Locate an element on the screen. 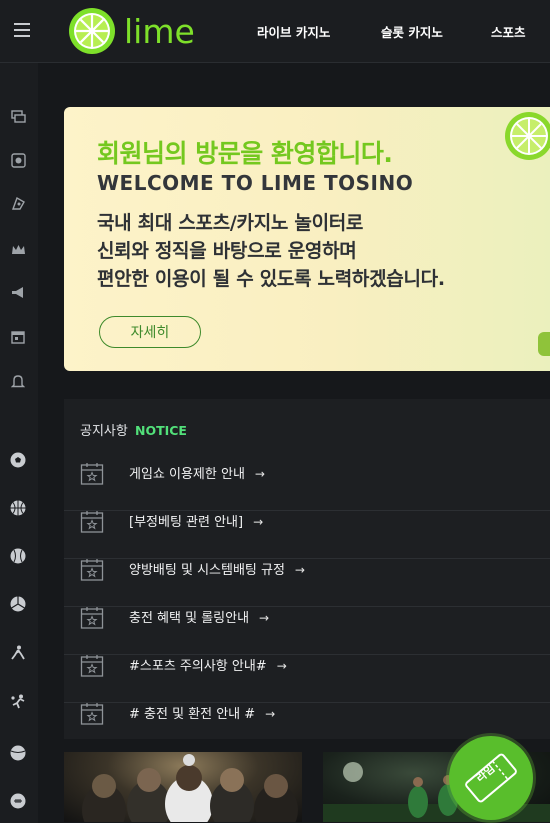 This screenshot has width=550, height=823. crown-icon is located at coordinates (18, 249).